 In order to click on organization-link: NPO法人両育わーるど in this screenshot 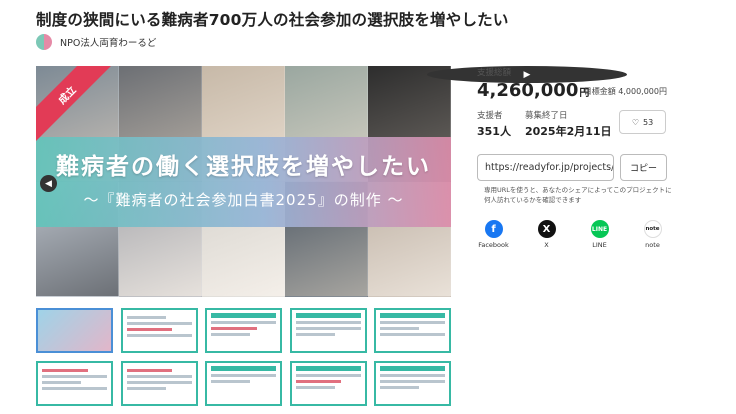, I will do `click(96, 42)`.